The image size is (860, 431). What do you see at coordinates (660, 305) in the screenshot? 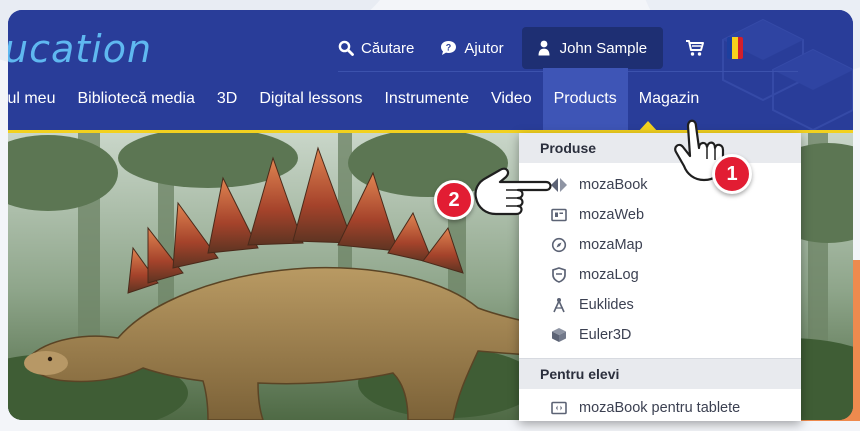
I see `menu-item-euklides: Euklides` at bounding box center [660, 305].